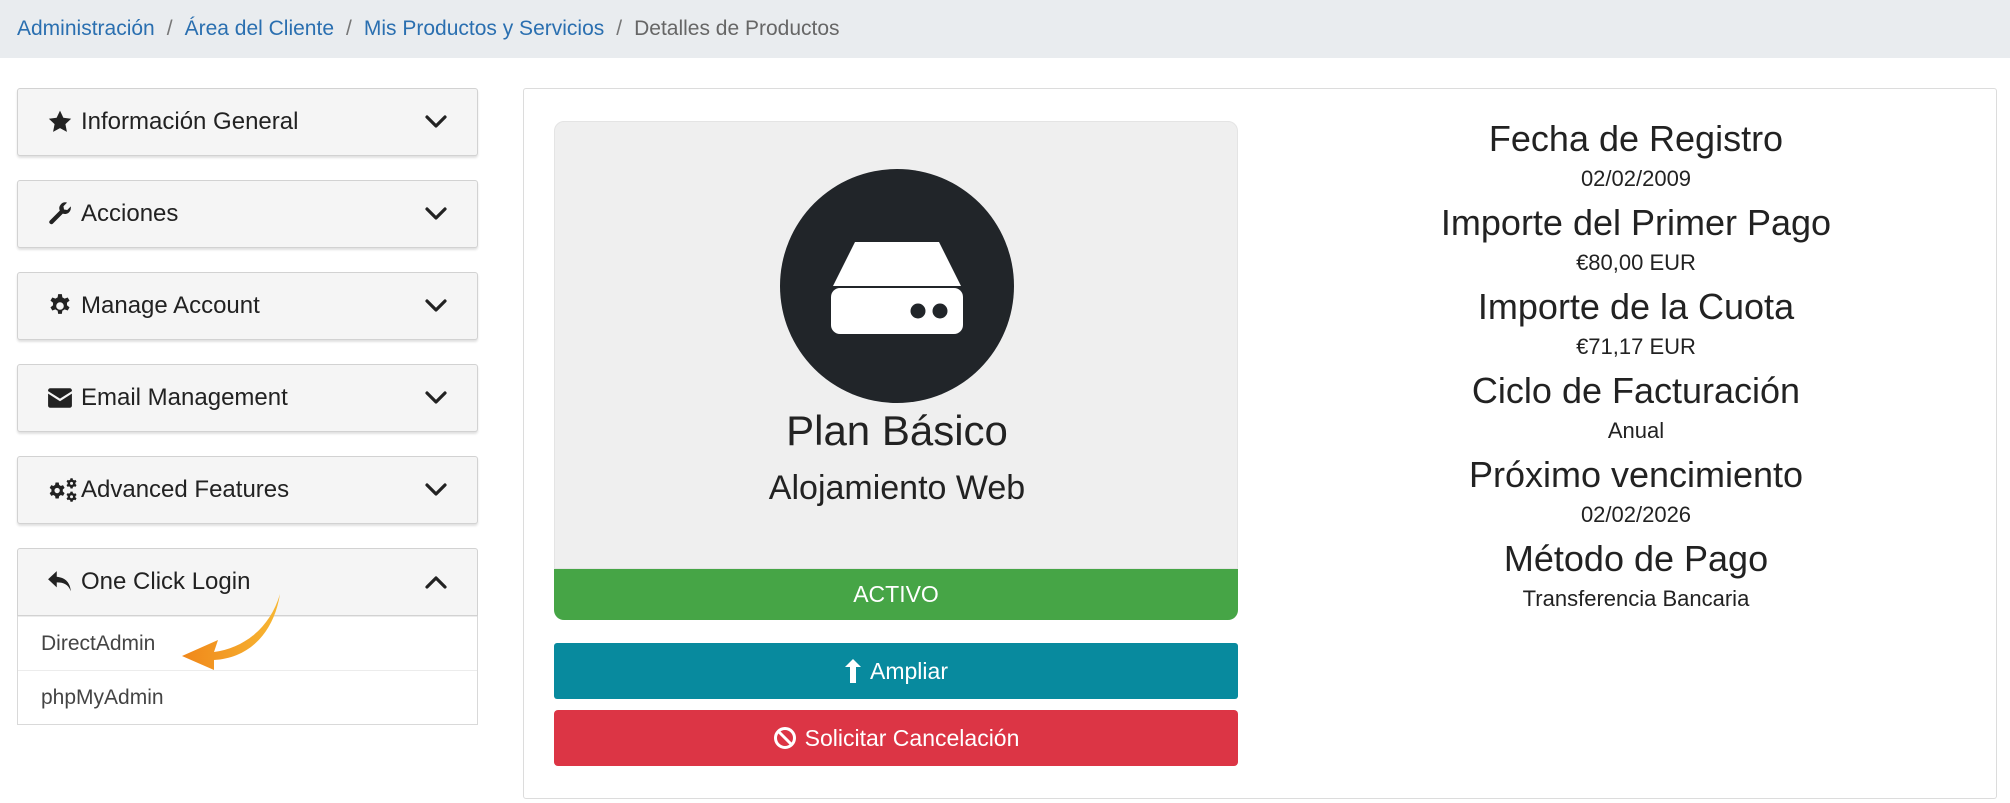  What do you see at coordinates (909, 670) in the screenshot?
I see `upgrade-button-label: Ampliar` at bounding box center [909, 670].